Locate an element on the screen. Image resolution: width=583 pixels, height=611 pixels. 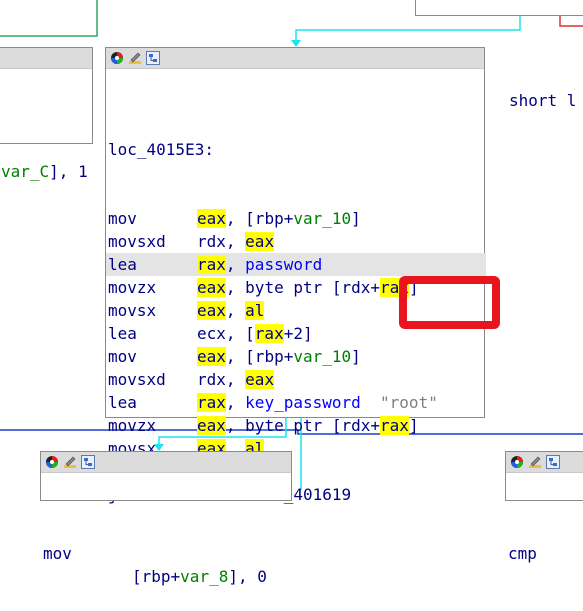
mnemonic: cmp is located at coordinates (522, 553).